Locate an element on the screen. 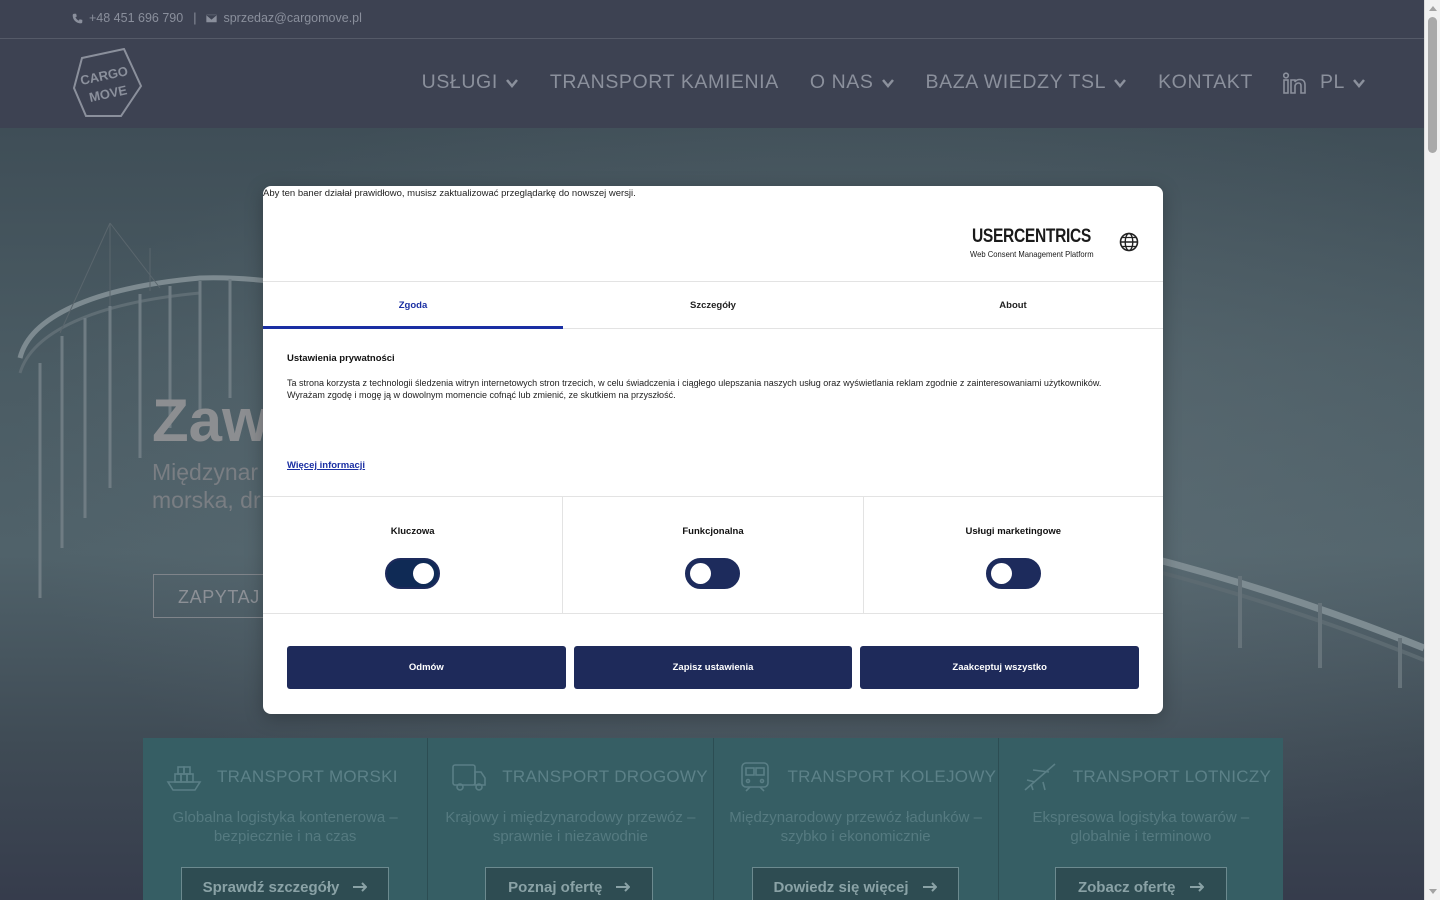 The image size is (1440, 900). top-contact-bar: +48 451 696 790 | sprzedaz@cargomove.pl is located at coordinates (712, 19).